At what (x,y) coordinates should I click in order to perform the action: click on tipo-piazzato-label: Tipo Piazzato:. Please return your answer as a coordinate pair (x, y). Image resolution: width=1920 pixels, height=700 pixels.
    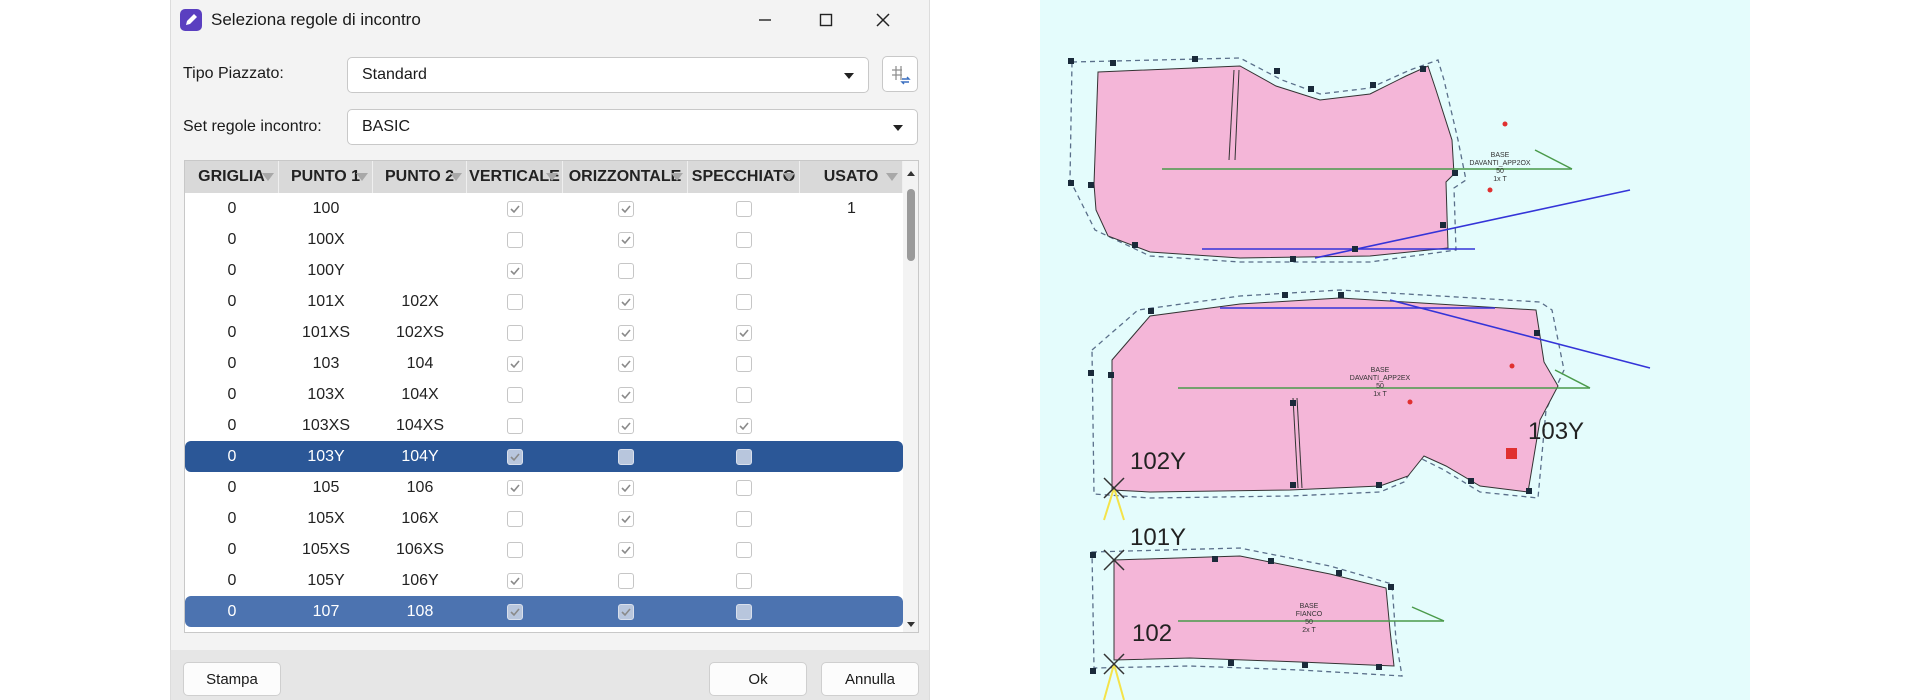
    Looking at the image, I should click on (233, 73).